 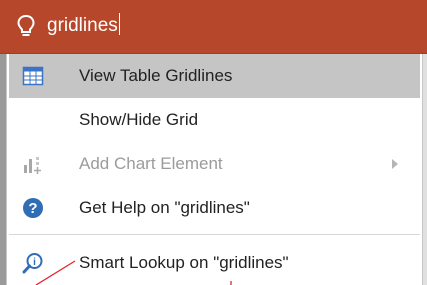 I want to click on search-query-text: gridlines, so click(x=82, y=25).